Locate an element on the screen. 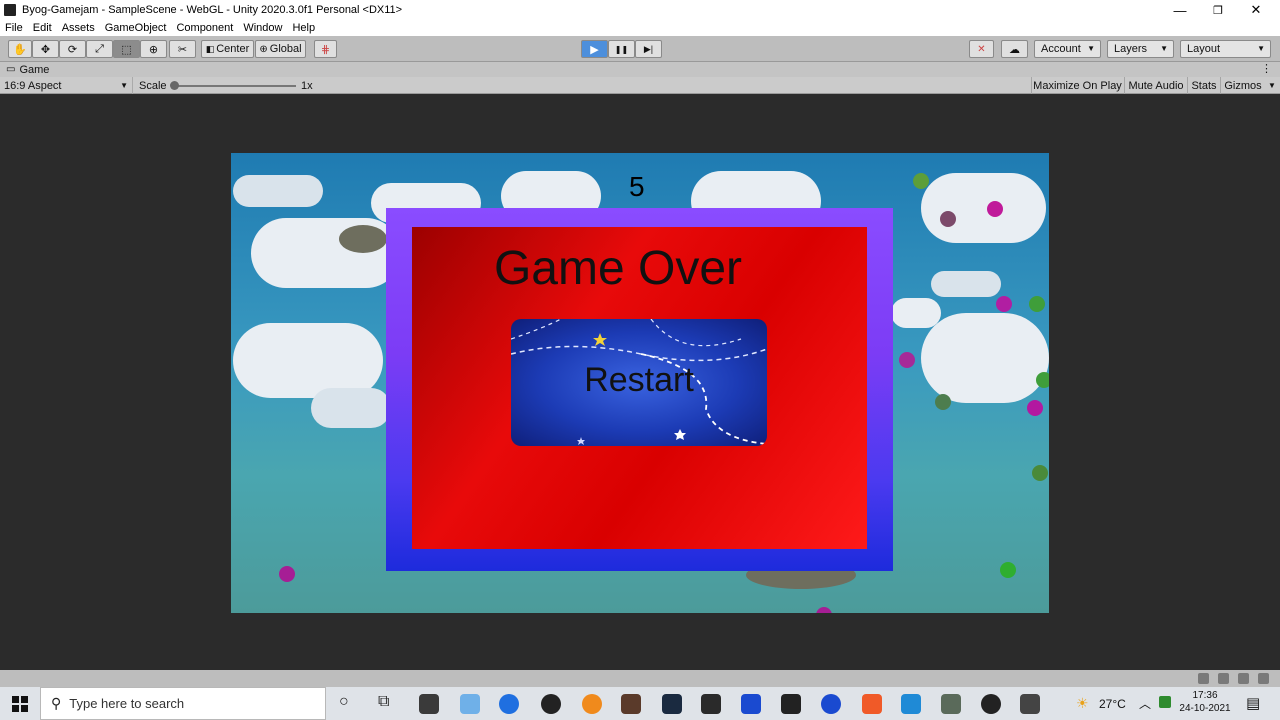 The width and height of the screenshot is (1280, 720). start-button is located at coordinates (20, 703).